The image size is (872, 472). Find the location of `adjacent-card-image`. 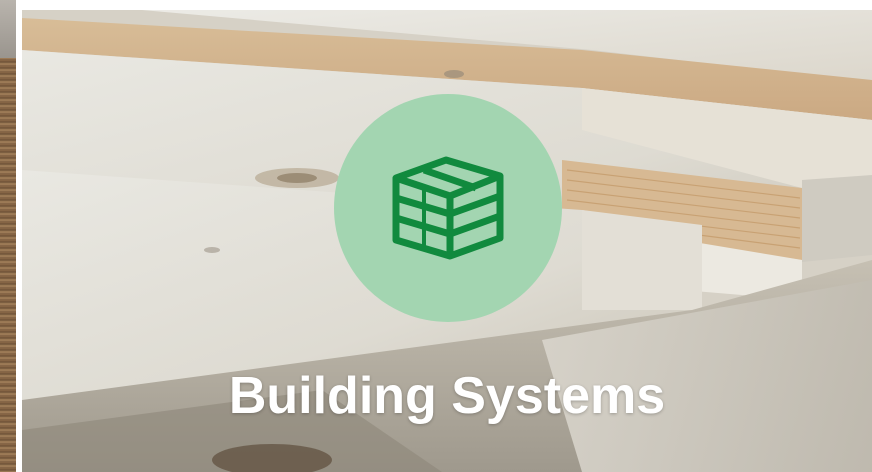

adjacent-card-image is located at coordinates (8, 236).